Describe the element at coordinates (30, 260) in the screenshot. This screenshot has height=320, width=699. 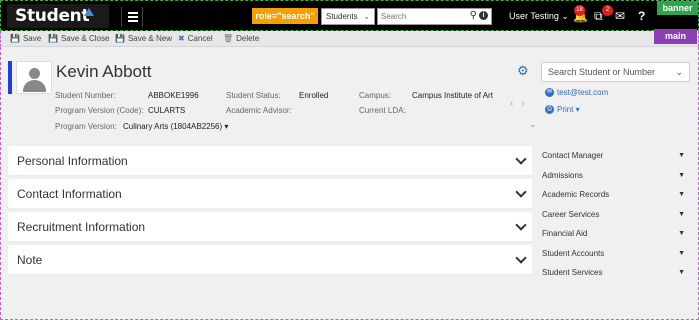
I see `section-title: Note` at that location.